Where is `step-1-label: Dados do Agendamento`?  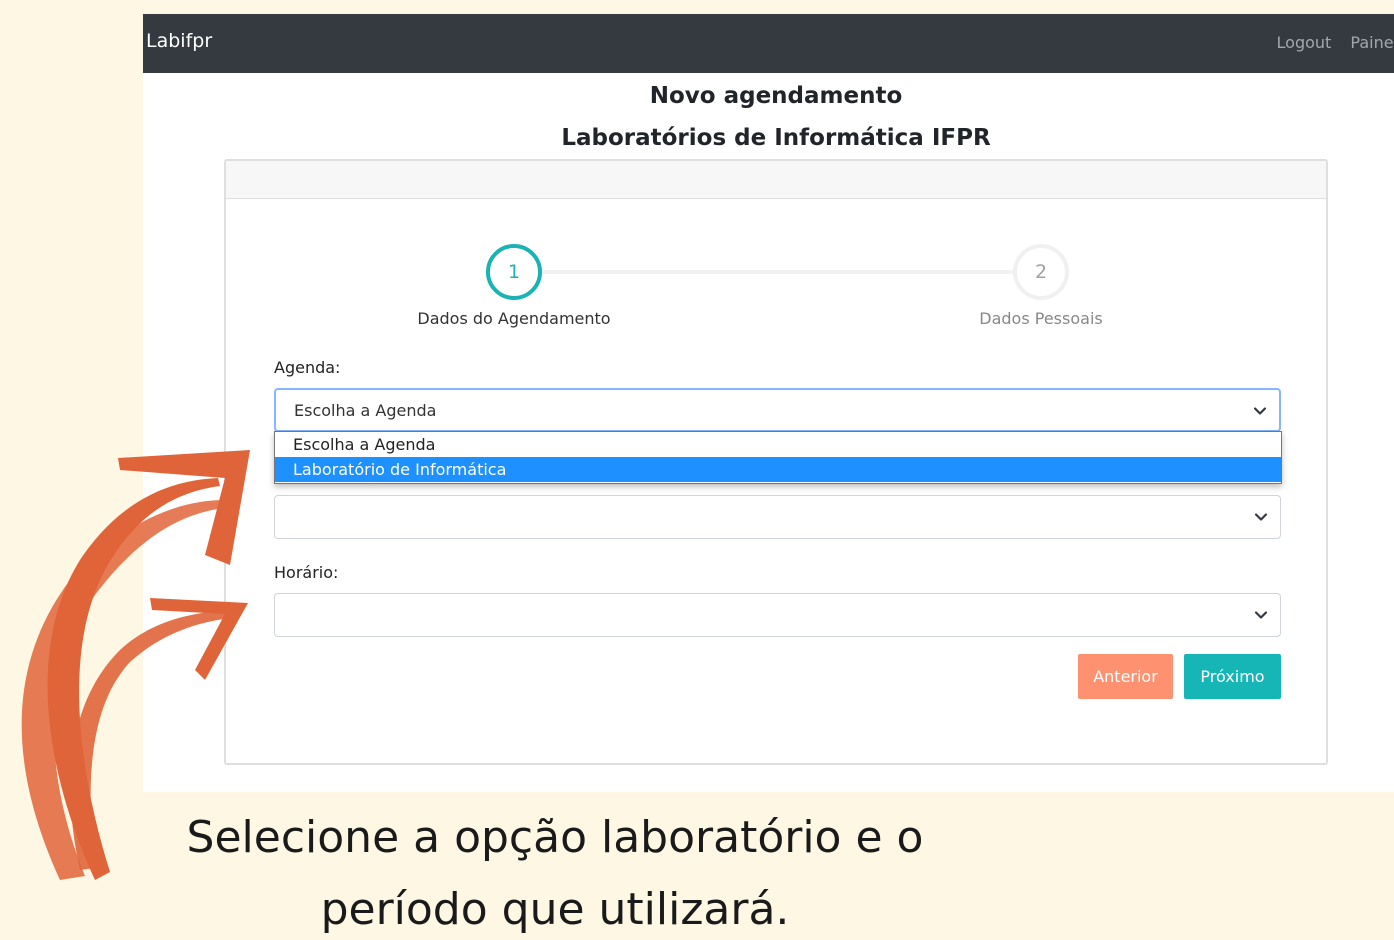 step-1-label: Dados do Agendamento is located at coordinates (514, 318).